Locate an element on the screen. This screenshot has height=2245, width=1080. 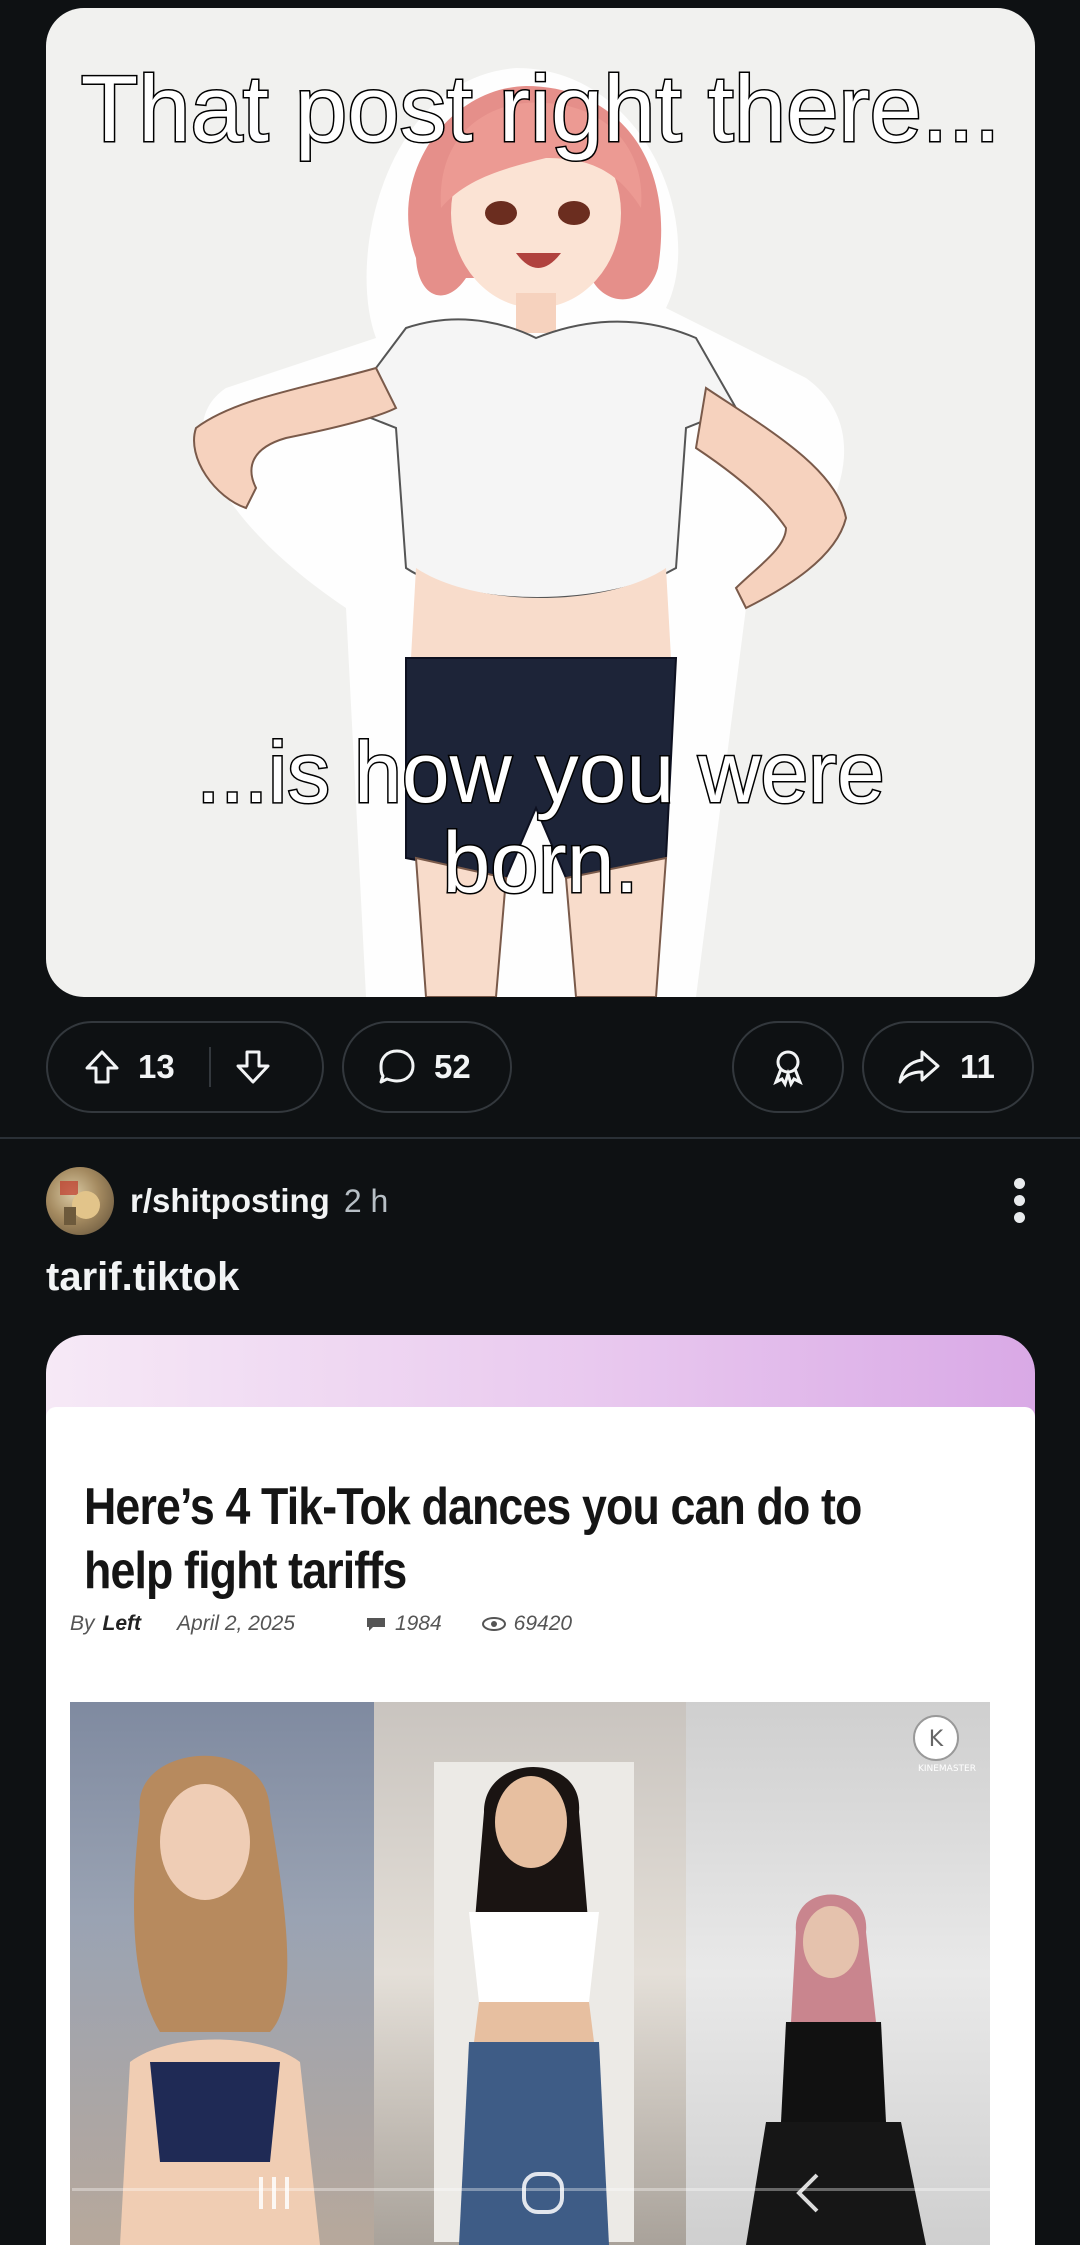
meme-bottom-caption: ...is how you were born. is located at coordinates (540, 818).